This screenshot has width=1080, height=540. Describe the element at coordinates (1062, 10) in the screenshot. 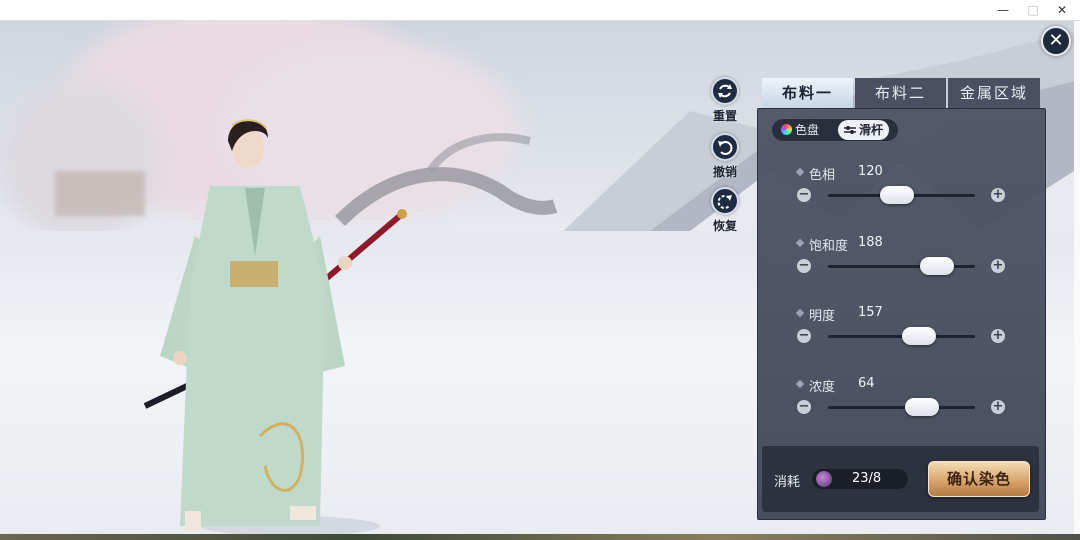

I see `window-close-button: ✕` at that location.